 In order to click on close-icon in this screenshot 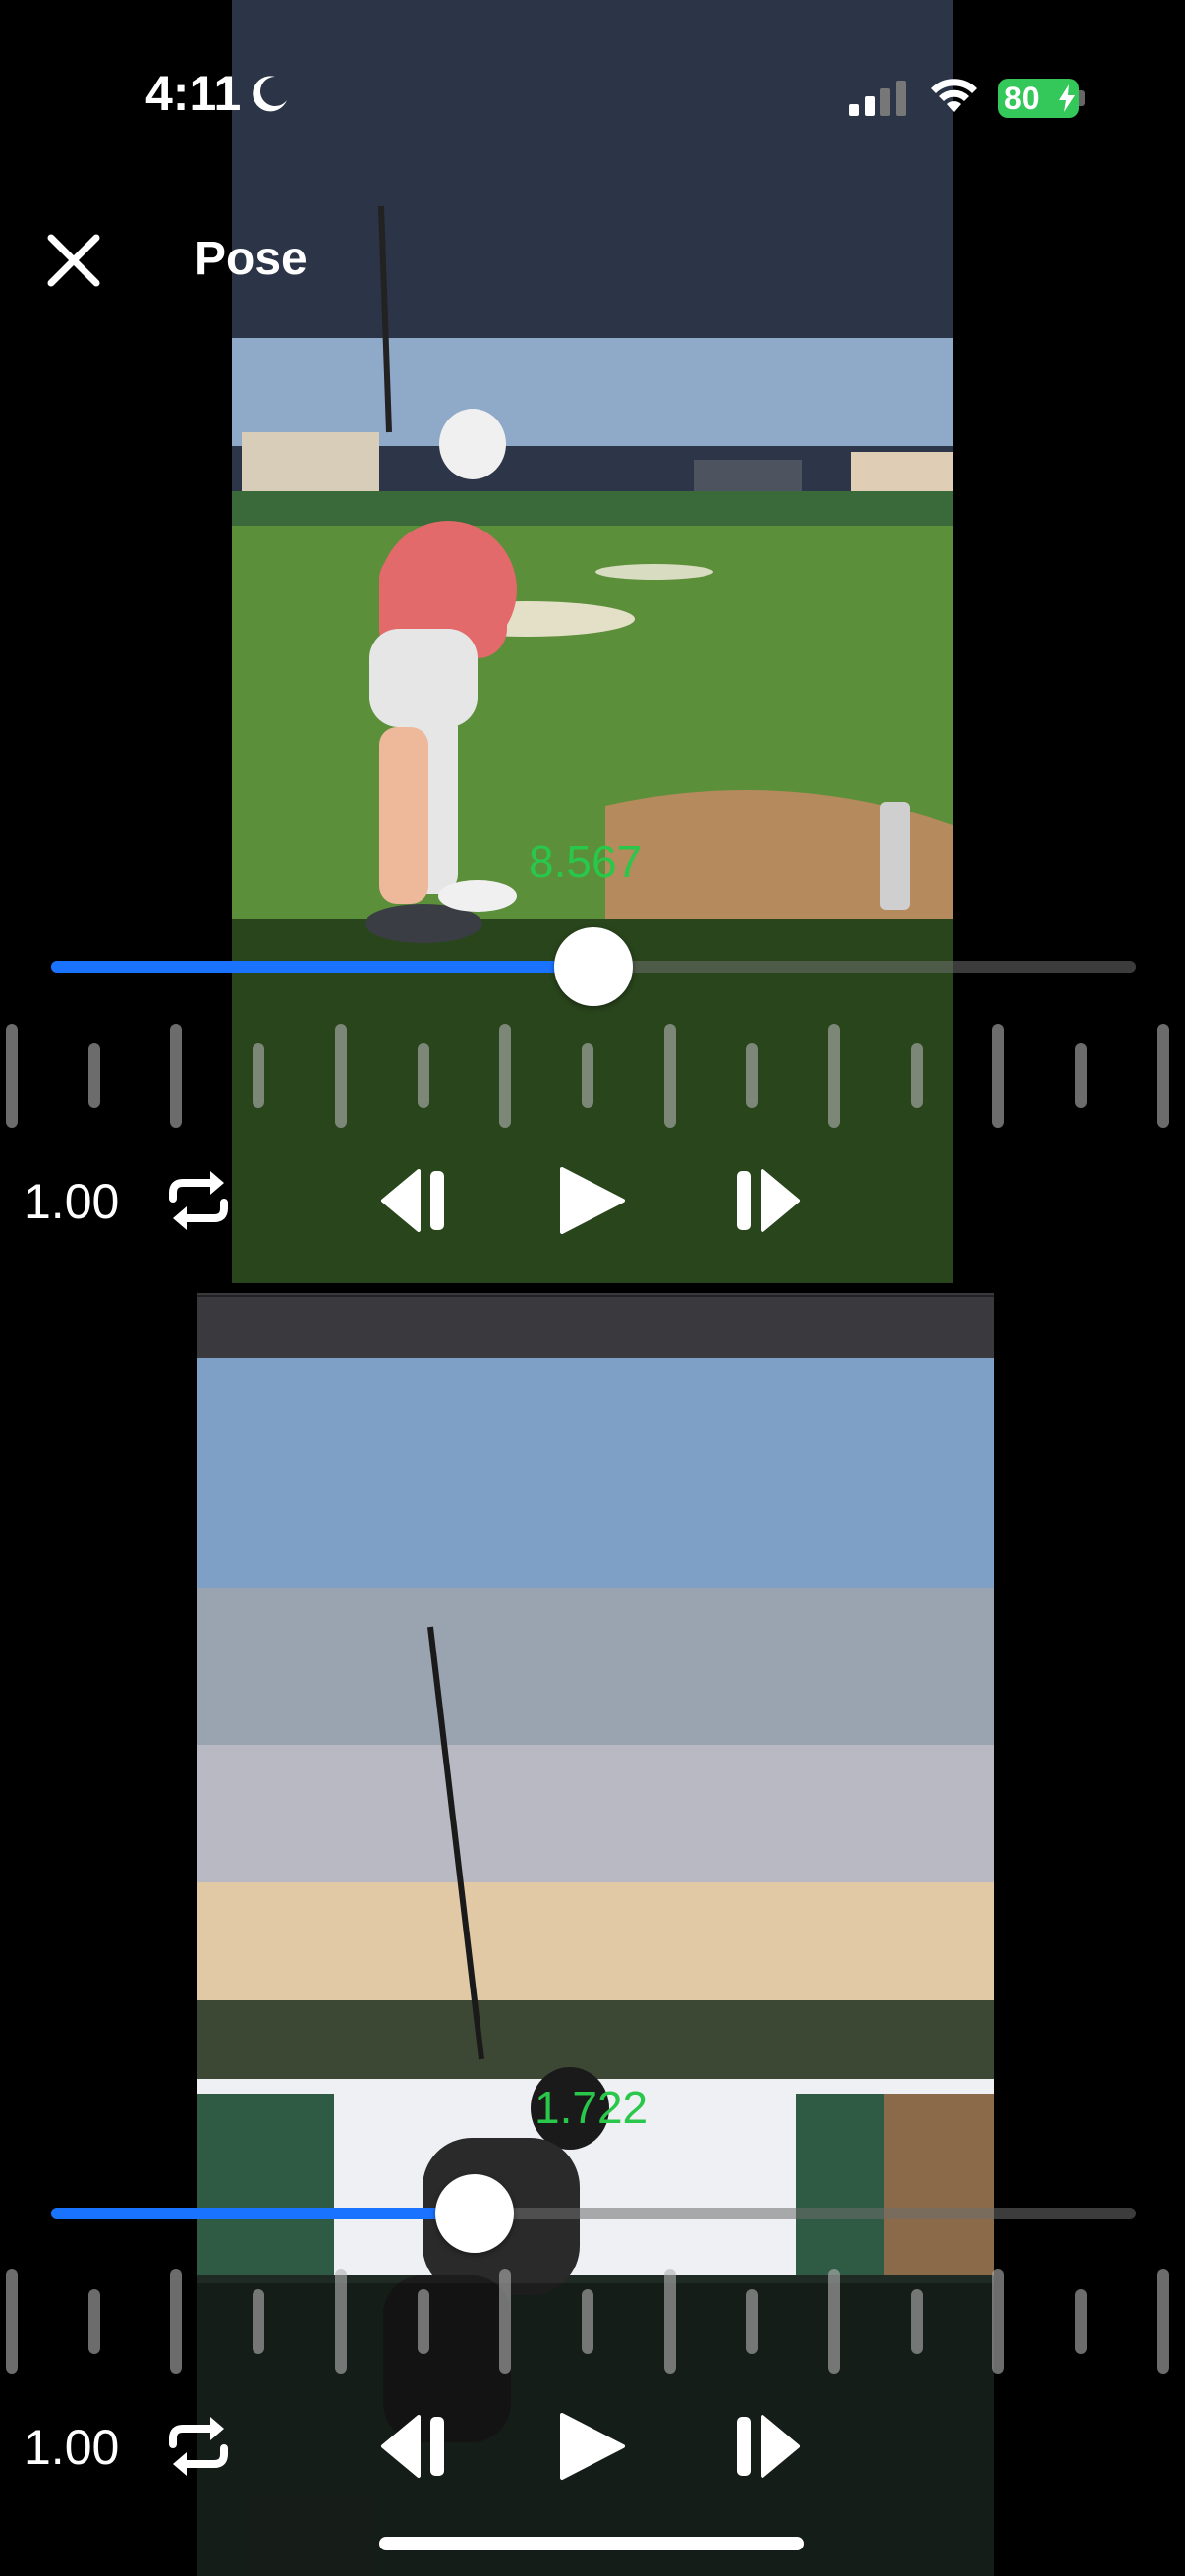, I will do `click(74, 260)`.